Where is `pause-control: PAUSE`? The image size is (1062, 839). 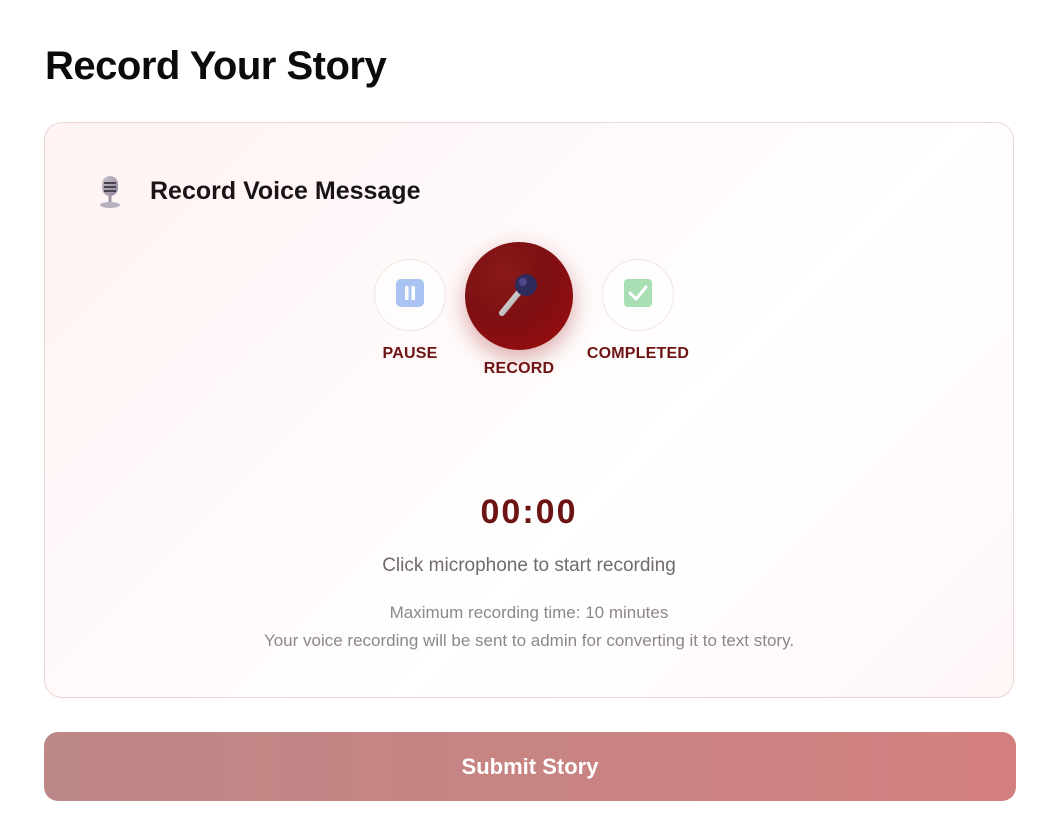 pause-control: PAUSE is located at coordinates (410, 311).